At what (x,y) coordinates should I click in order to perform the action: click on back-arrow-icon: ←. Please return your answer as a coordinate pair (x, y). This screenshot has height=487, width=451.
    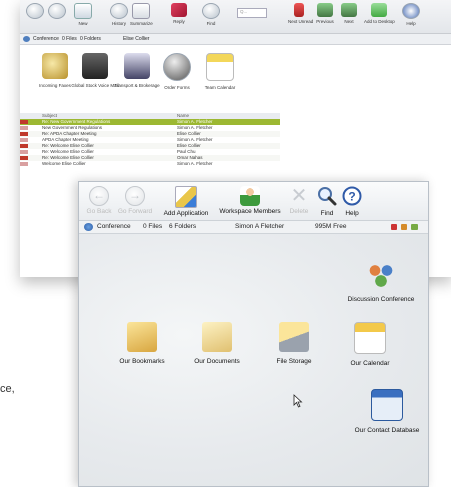
    Looking at the image, I should click on (99, 196).